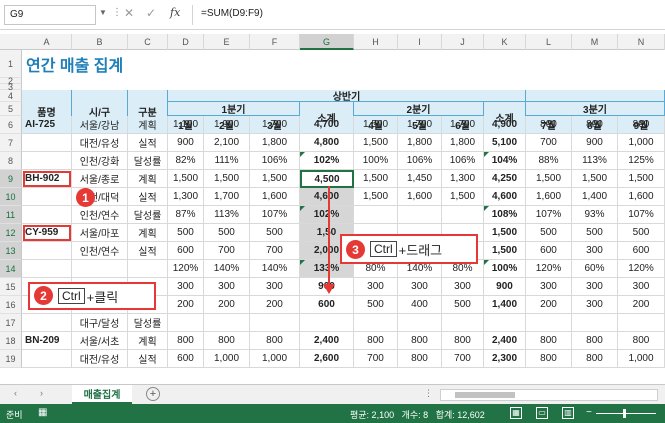 Image resolution: width=665 pixels, height=423 pixels. What do you see at coordinates (100, 341) in the screenshot?
I see `data-cell: 서울/서초` at bounding box center [100, 341].